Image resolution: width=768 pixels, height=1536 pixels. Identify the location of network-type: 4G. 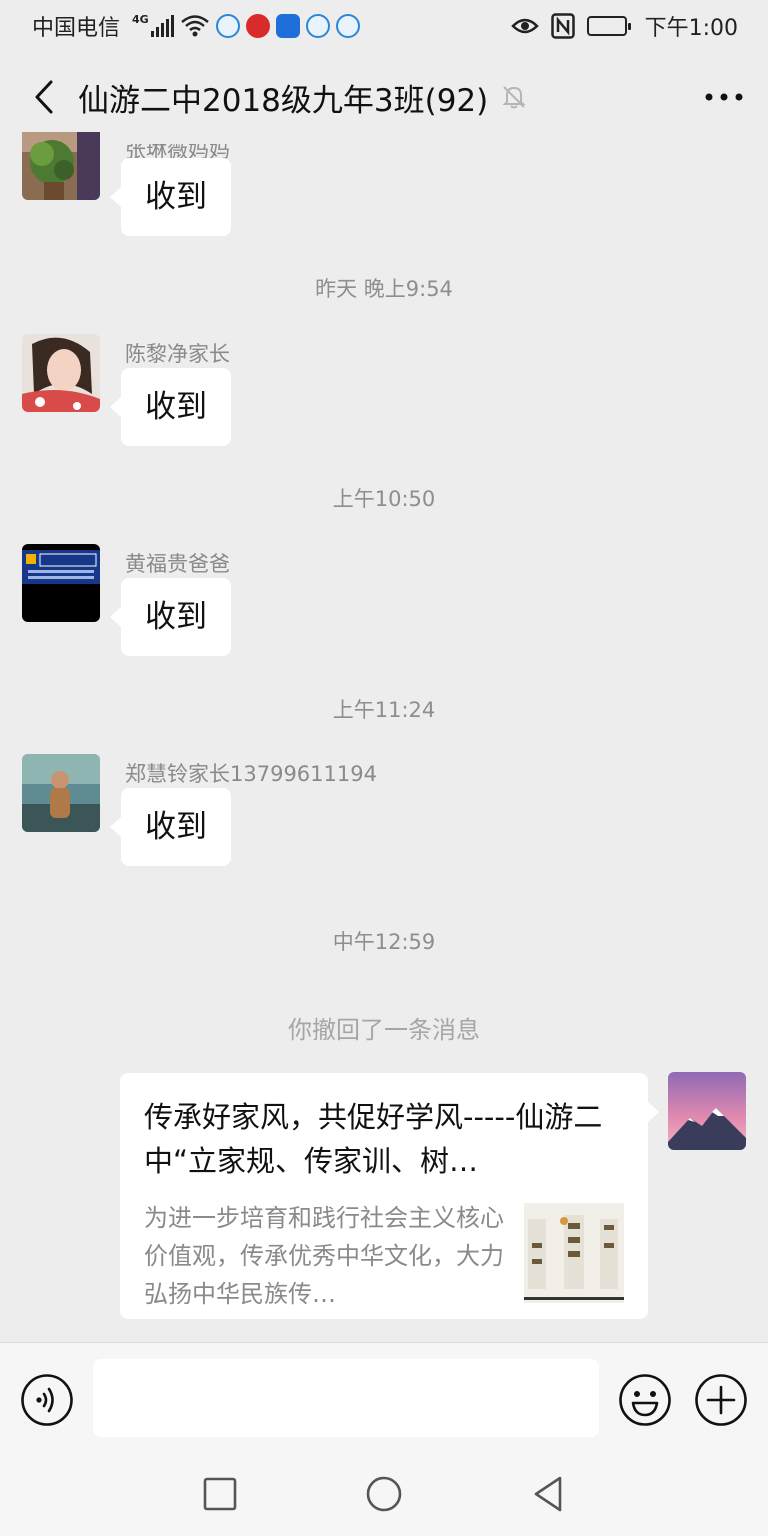
(140, 19).